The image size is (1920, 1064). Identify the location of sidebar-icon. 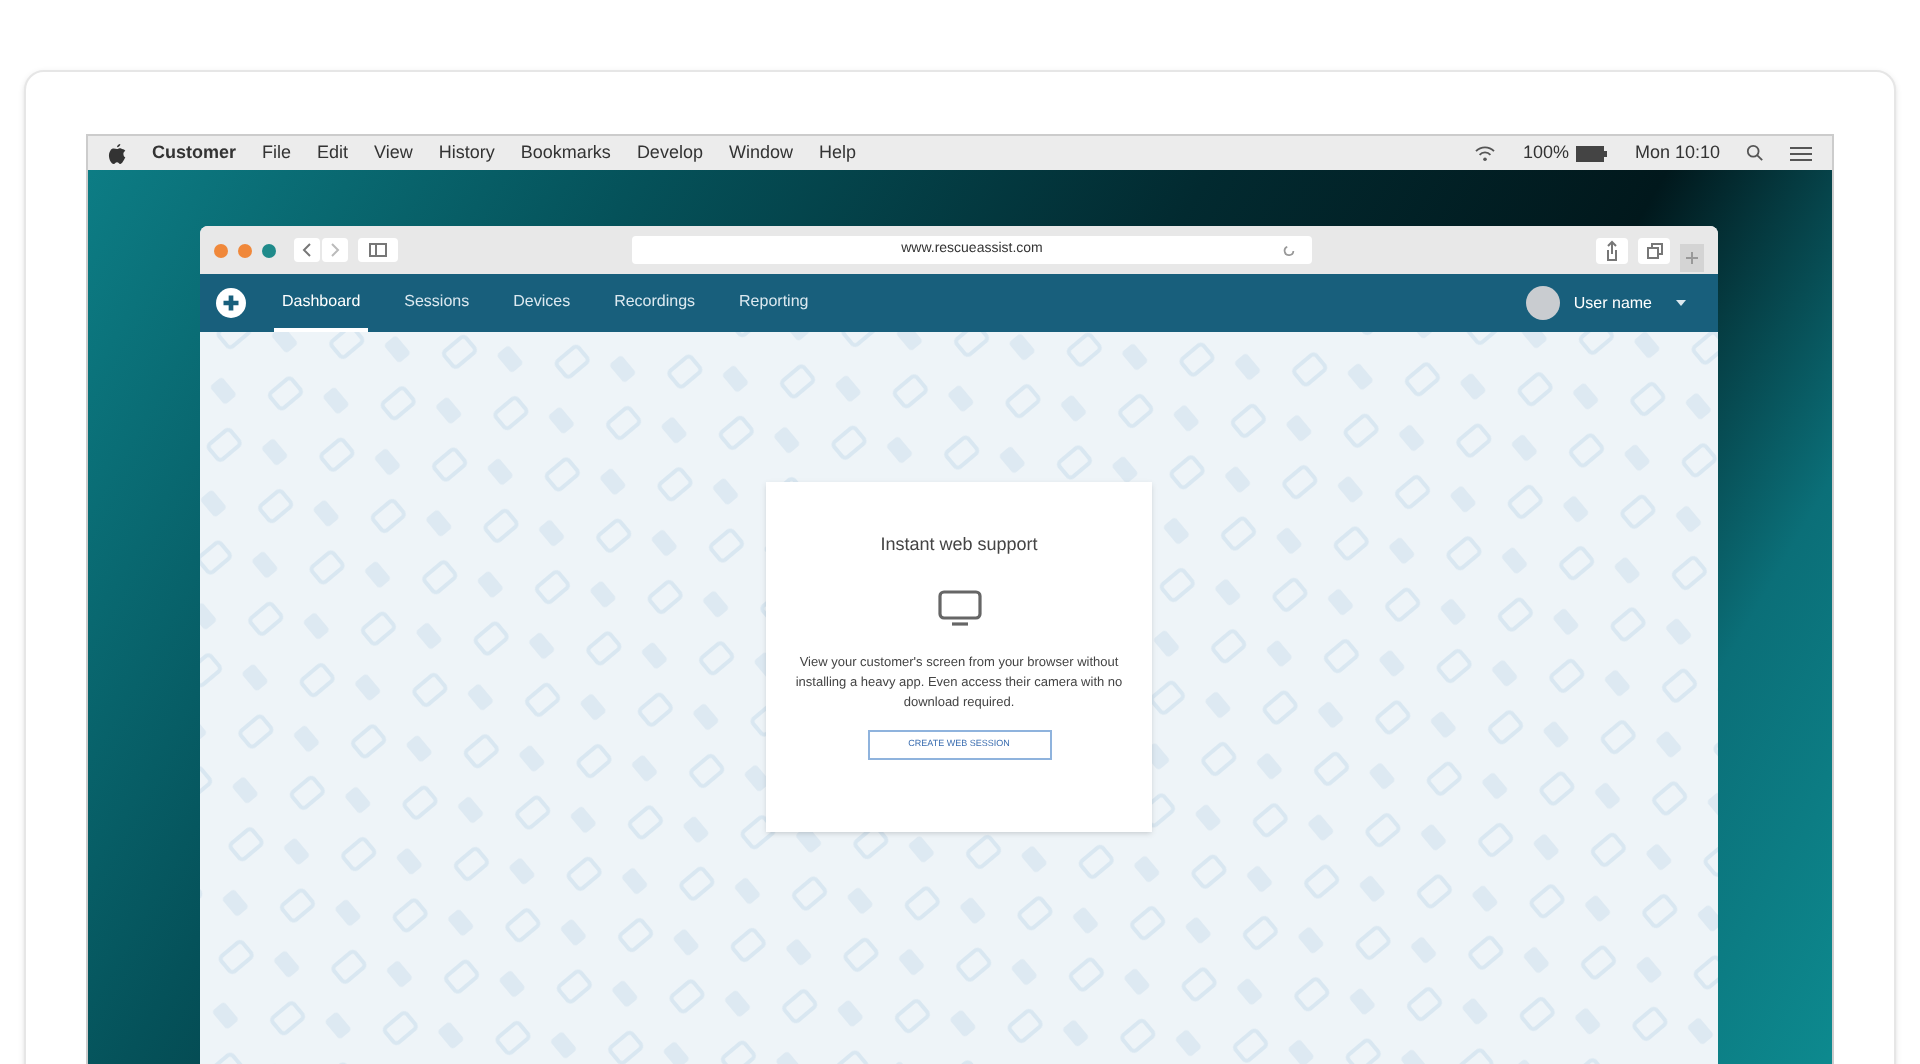
(378, 250).